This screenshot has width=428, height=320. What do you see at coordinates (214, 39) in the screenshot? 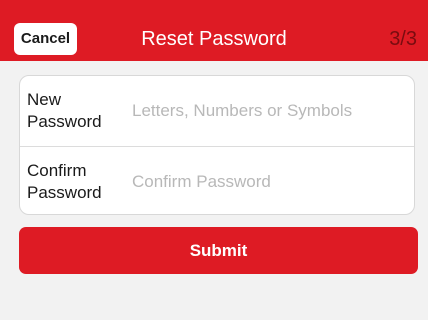
I see `page-title: Reset Password` at bounding box center [214, 39].